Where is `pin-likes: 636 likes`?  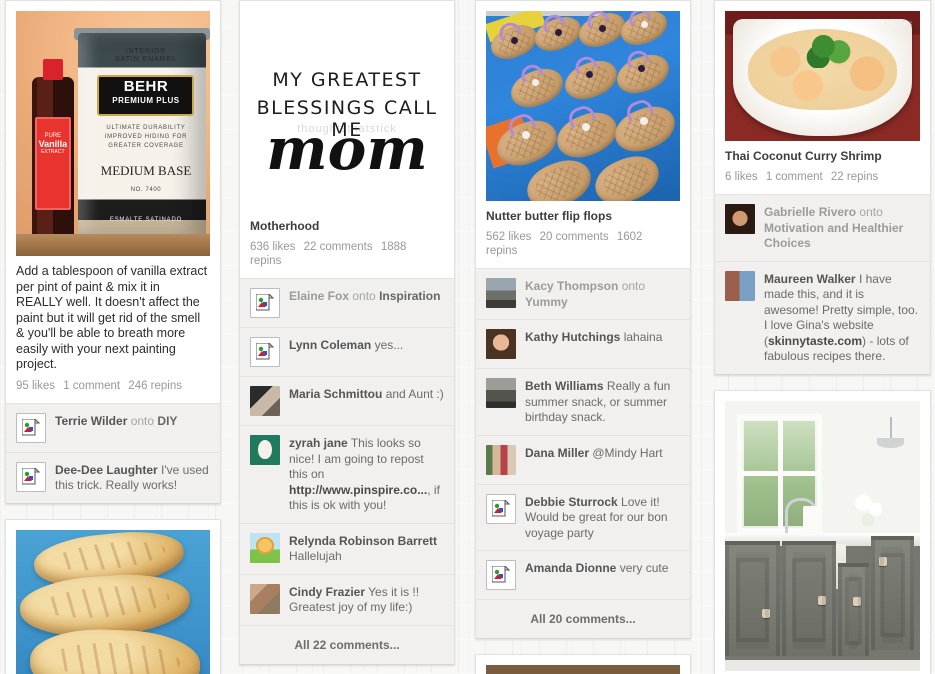
pin-likes: 636 likes is located at coordinates (272, 247).